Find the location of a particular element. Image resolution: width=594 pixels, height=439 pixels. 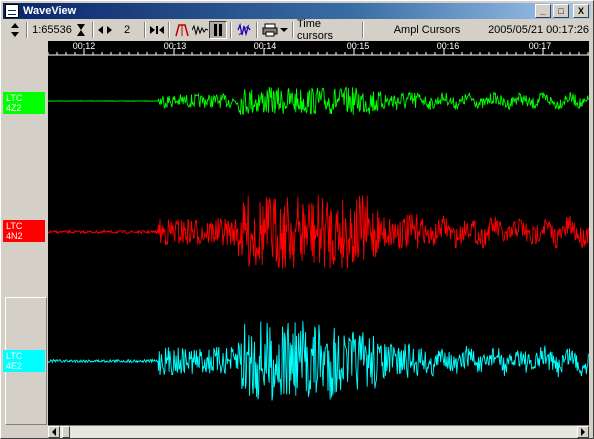

datetime-readout: 2005/05/21 00:17:26 is located at coordinates (538, 30).